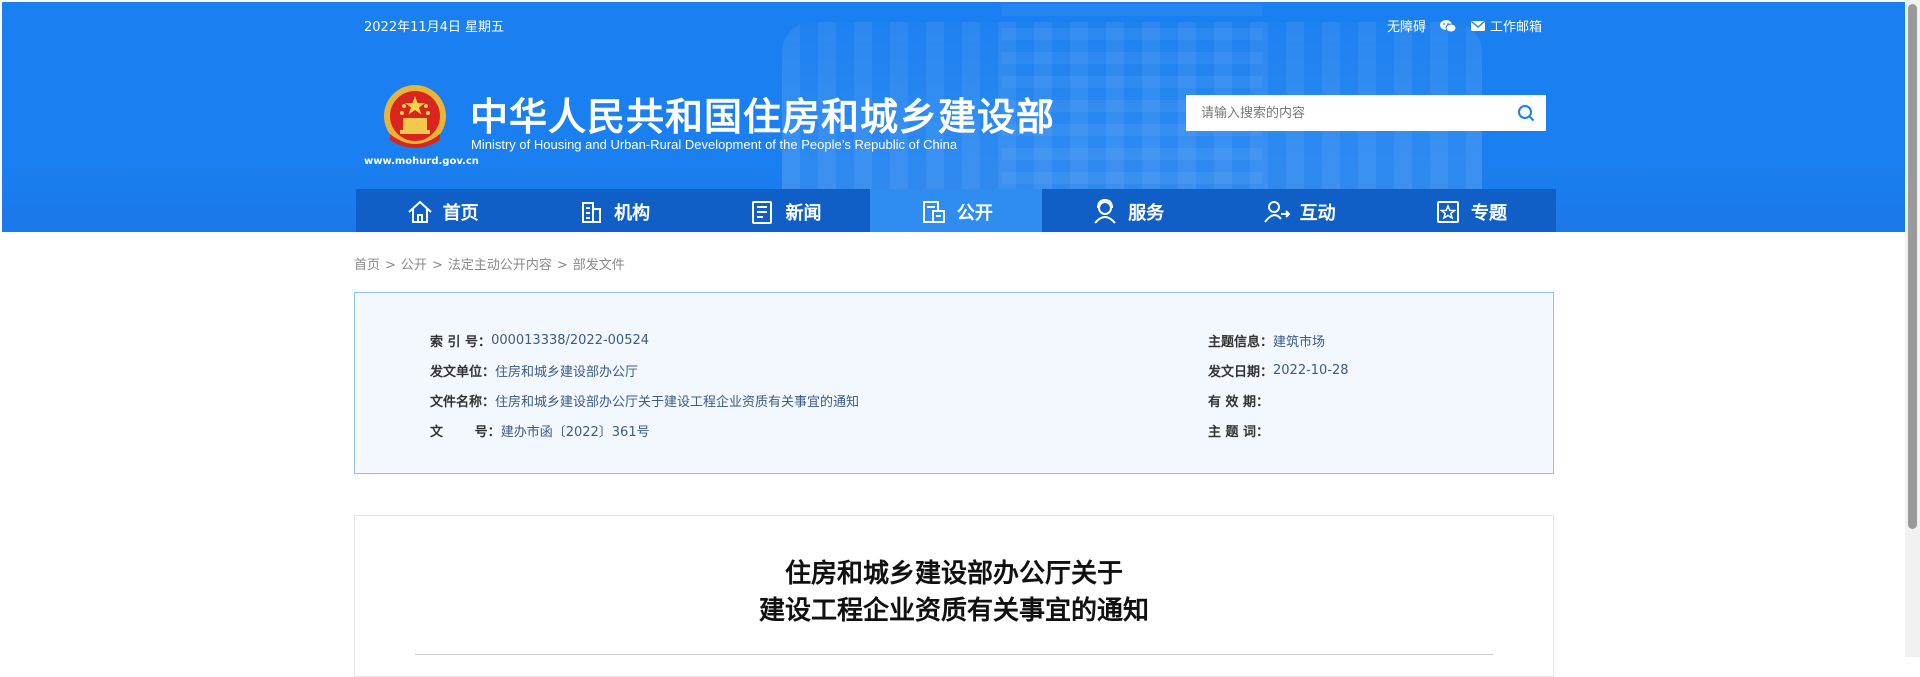 The height and width of the screenshot is (677, 1920). What do you see at coordinates (599, 265) in the screenshot?
I see `breadcrumb-ministry-documents: 部发文件` at bounding box center [599, 265].